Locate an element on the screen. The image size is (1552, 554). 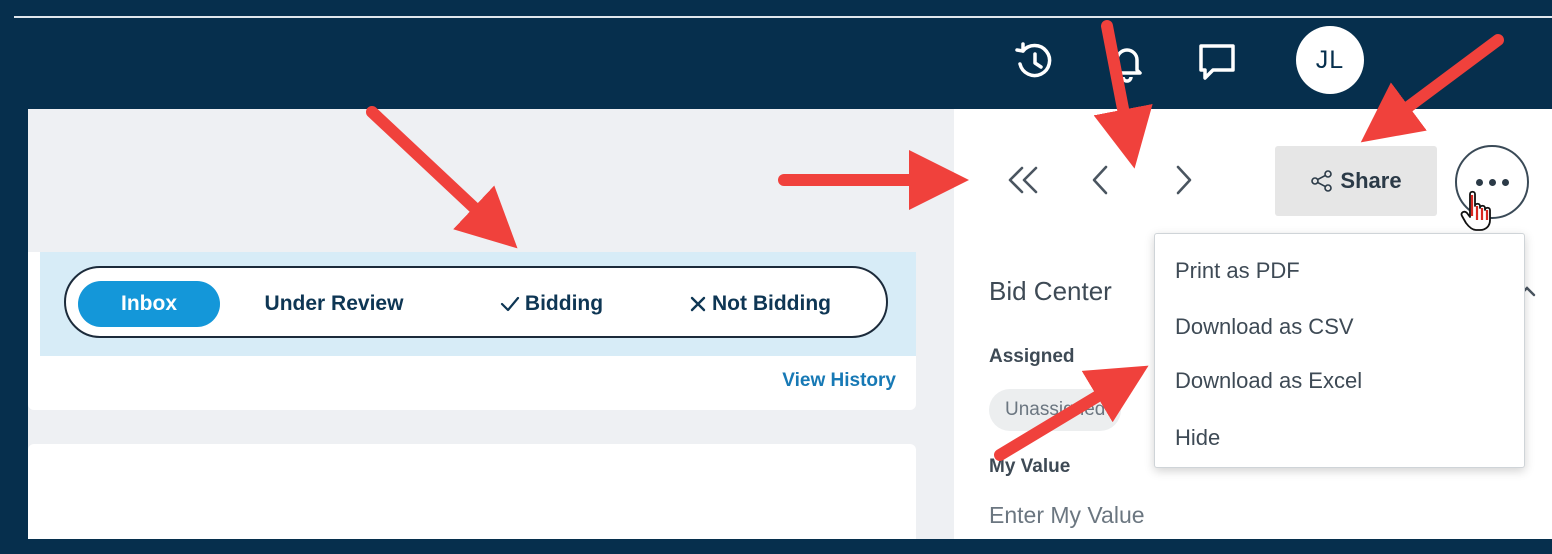
chevron-left-icon is located at coordinates (1100, 180).